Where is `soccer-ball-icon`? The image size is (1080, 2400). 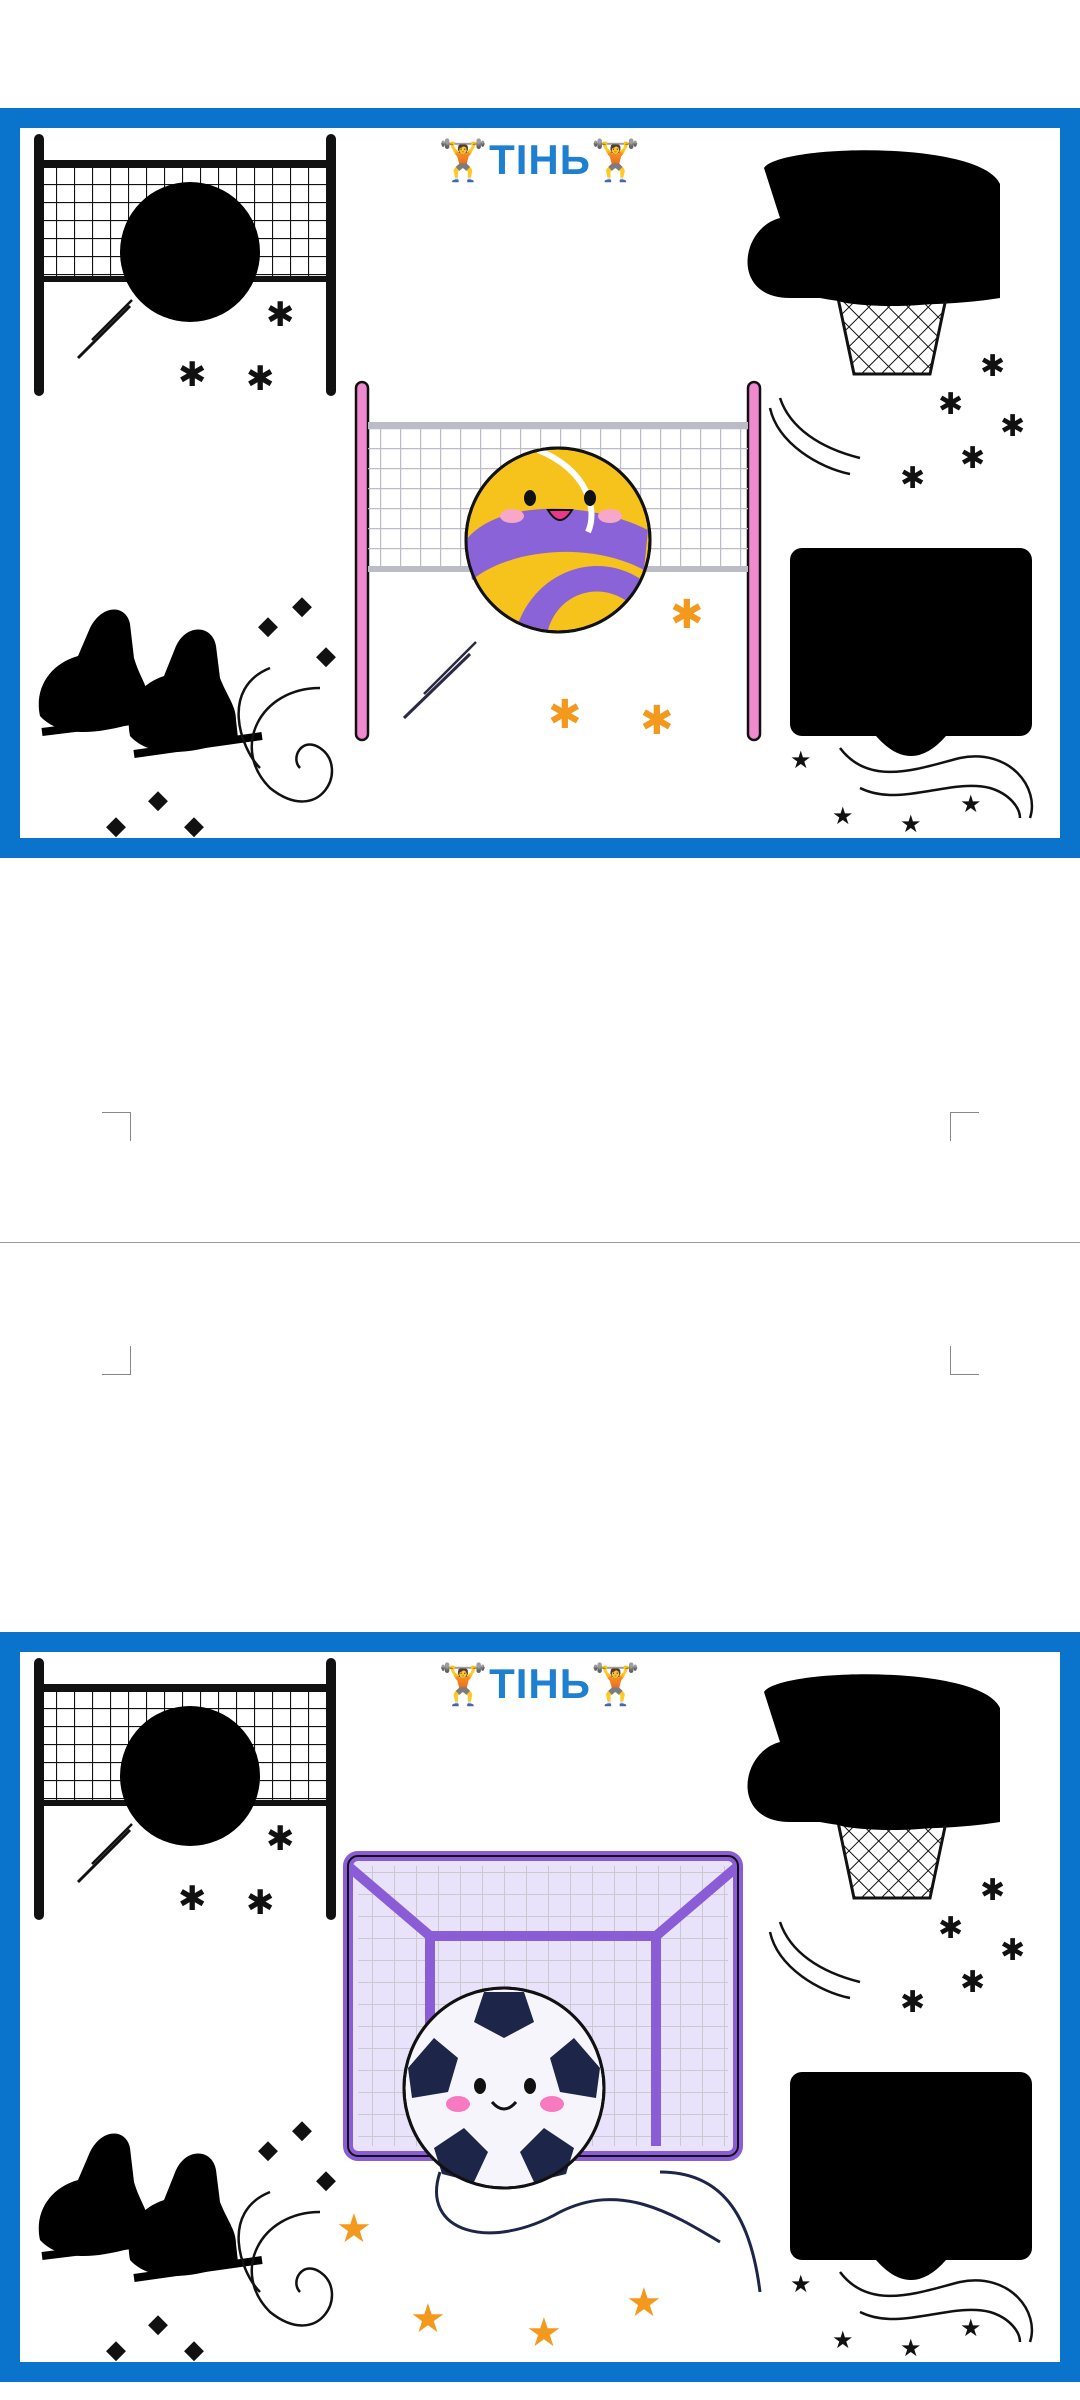 soccer-ball-icon is located at coordinates (504, 2088).